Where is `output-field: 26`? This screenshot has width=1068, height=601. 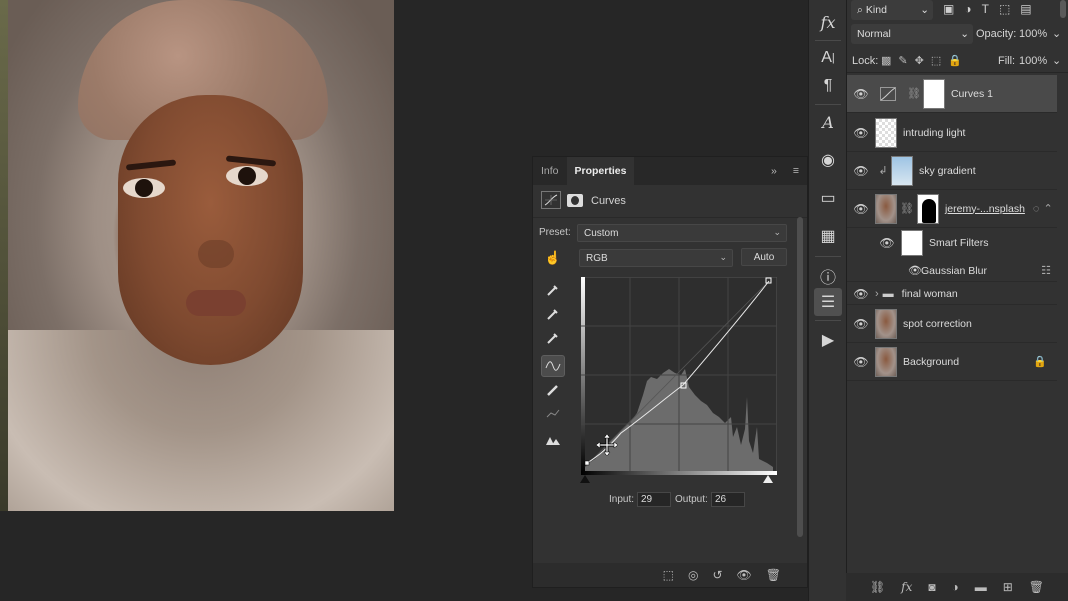
output-field: 26 is located at coordinates (728, 499).